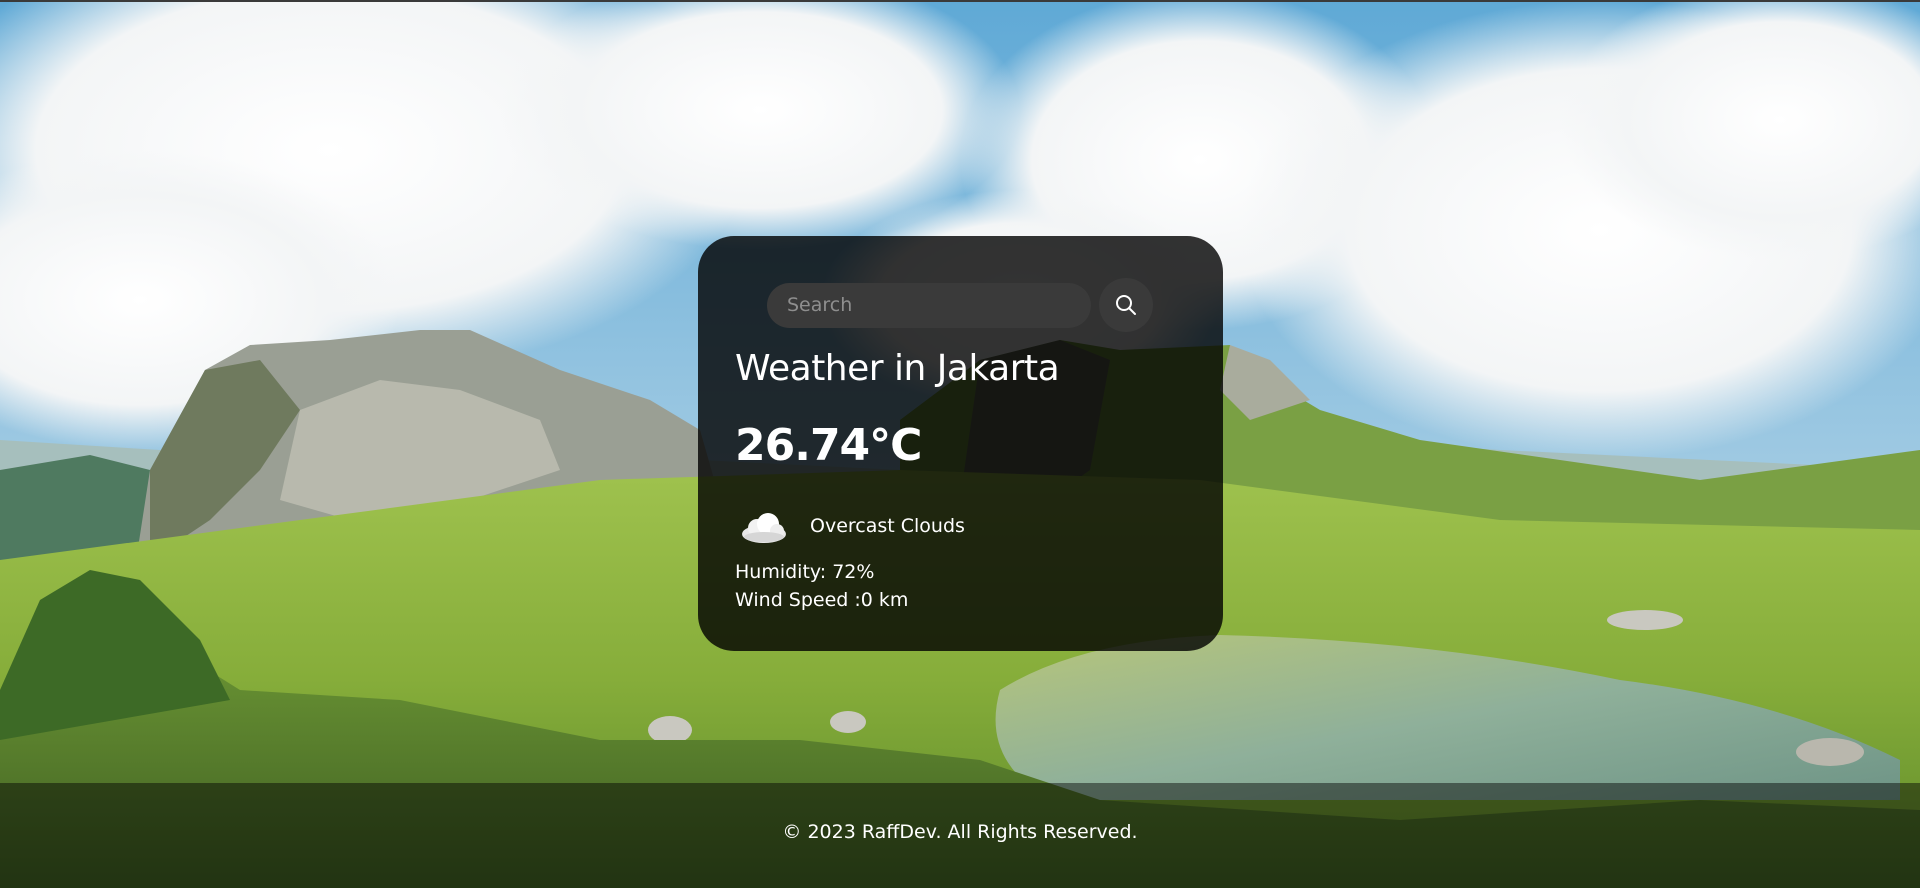 The height and width of the screenshot is (888, 1920). I want to click on search-bar, so click(960, 305).